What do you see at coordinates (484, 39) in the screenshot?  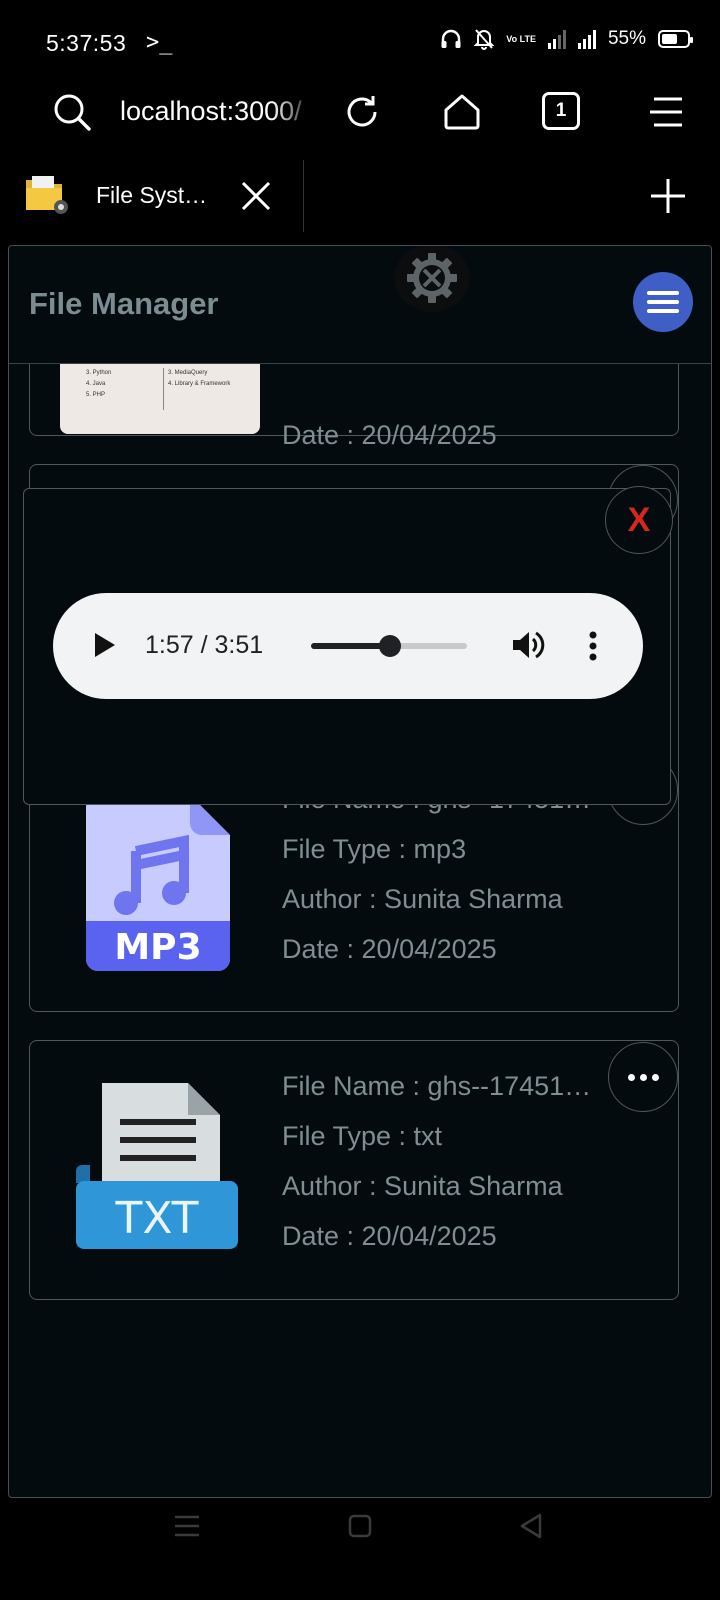 I see `bell-off-icon` at bounding box center [484, 39].